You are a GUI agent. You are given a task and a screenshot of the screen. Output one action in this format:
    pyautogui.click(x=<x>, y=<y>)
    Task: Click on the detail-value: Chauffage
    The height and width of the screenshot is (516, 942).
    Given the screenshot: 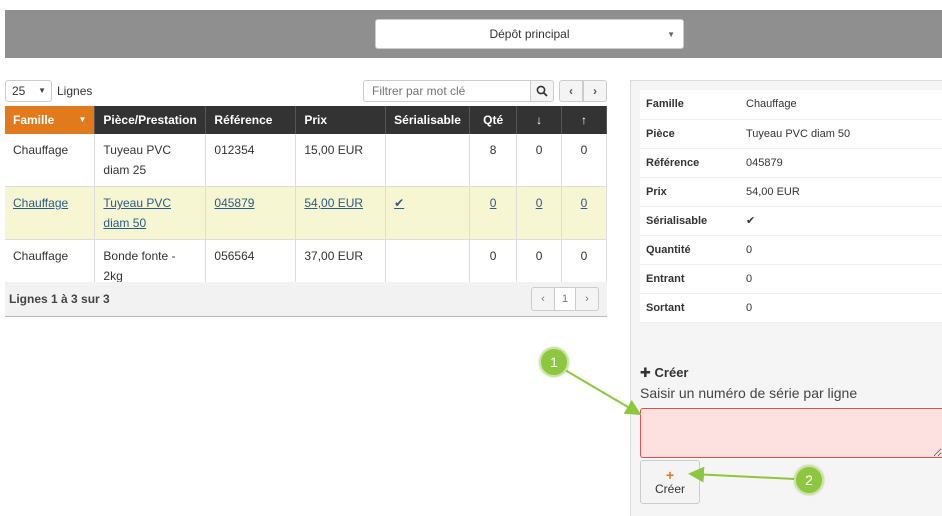 What is the action you would take?
    pyautogui.click(x=841, y=105)
    